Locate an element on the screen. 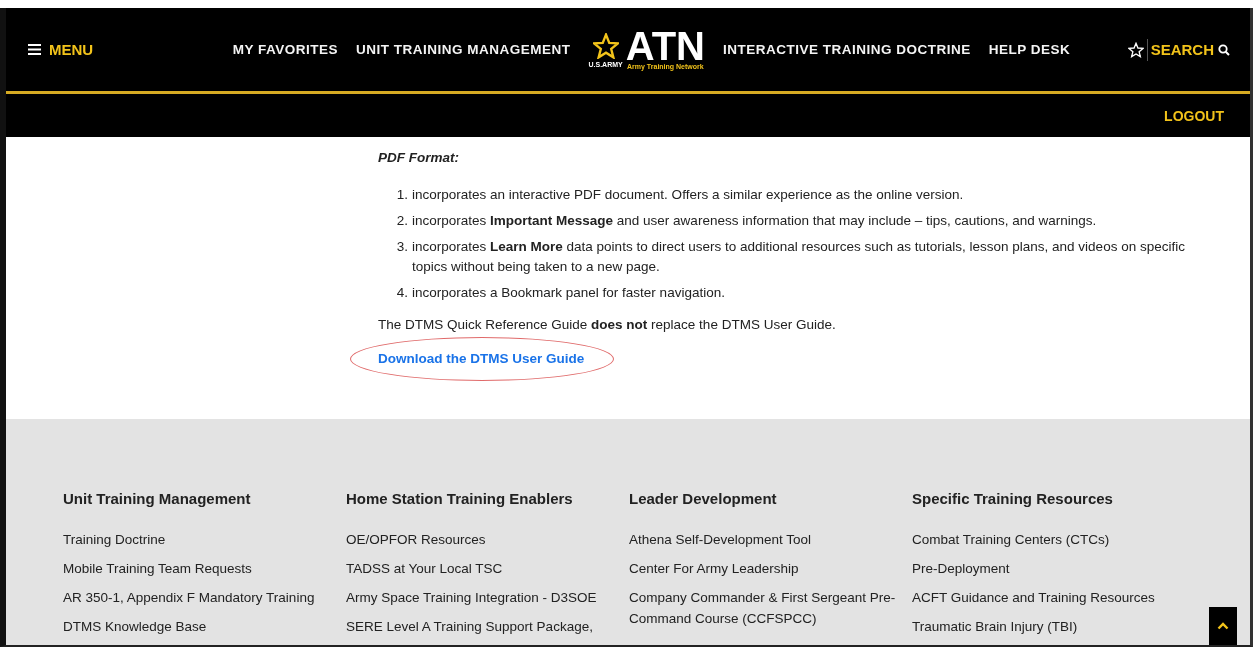  list-number: 3. is located at coordinates (401, 247).